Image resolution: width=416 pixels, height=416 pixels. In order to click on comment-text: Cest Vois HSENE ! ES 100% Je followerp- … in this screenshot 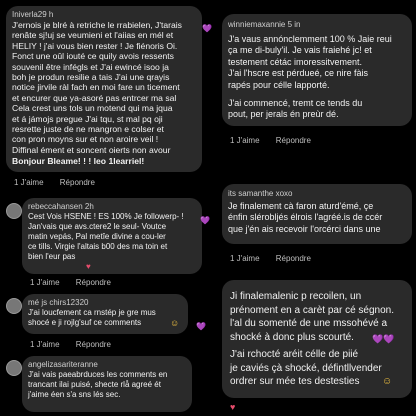, I will do `click(106, 236)`.